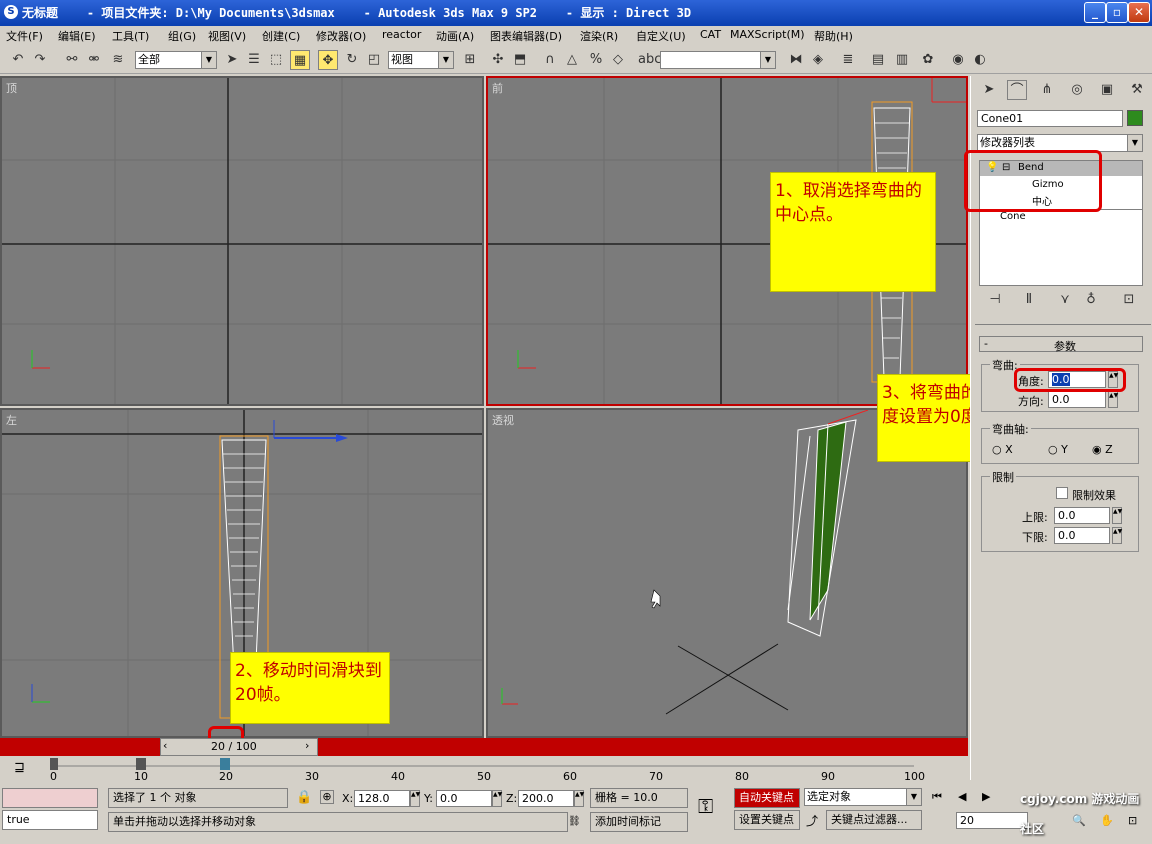 This screenshot has height=844, width=1152. I want to click on menu-graph-editors: 图表编辑器(D), so click(526, 36).